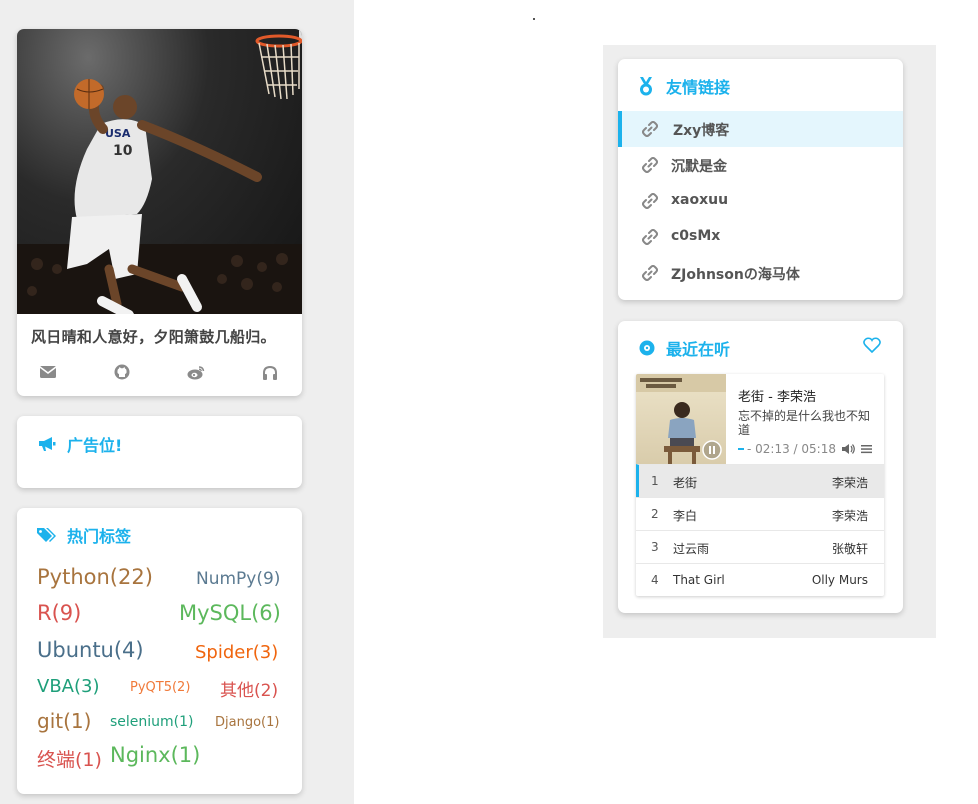 The image size is (978, 804). What do you see at coordinates (655, 580) in the screenshot?
I see `track-number: 4` at bounding box center [655, 580].